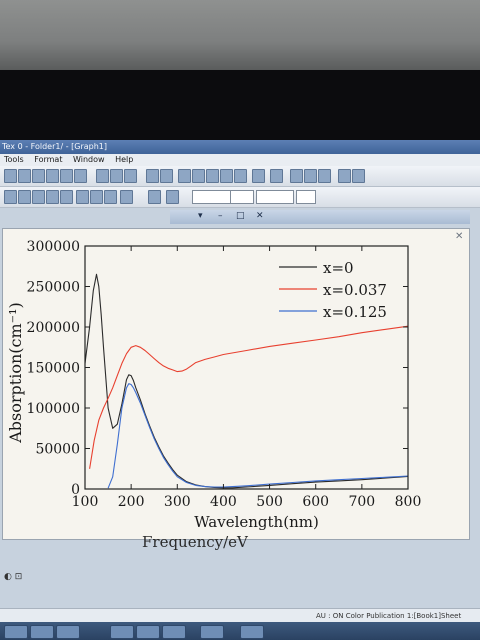 This screenshot has width=480, height=640. I want to click on x-tick-label: 300, so click(177, 502).